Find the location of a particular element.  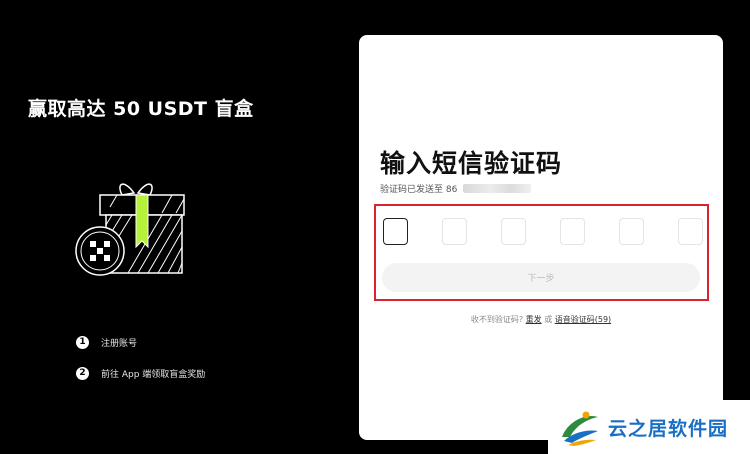

sms-sent-notice: 验证码已发送至 86 is located at coordinates (456, 188).